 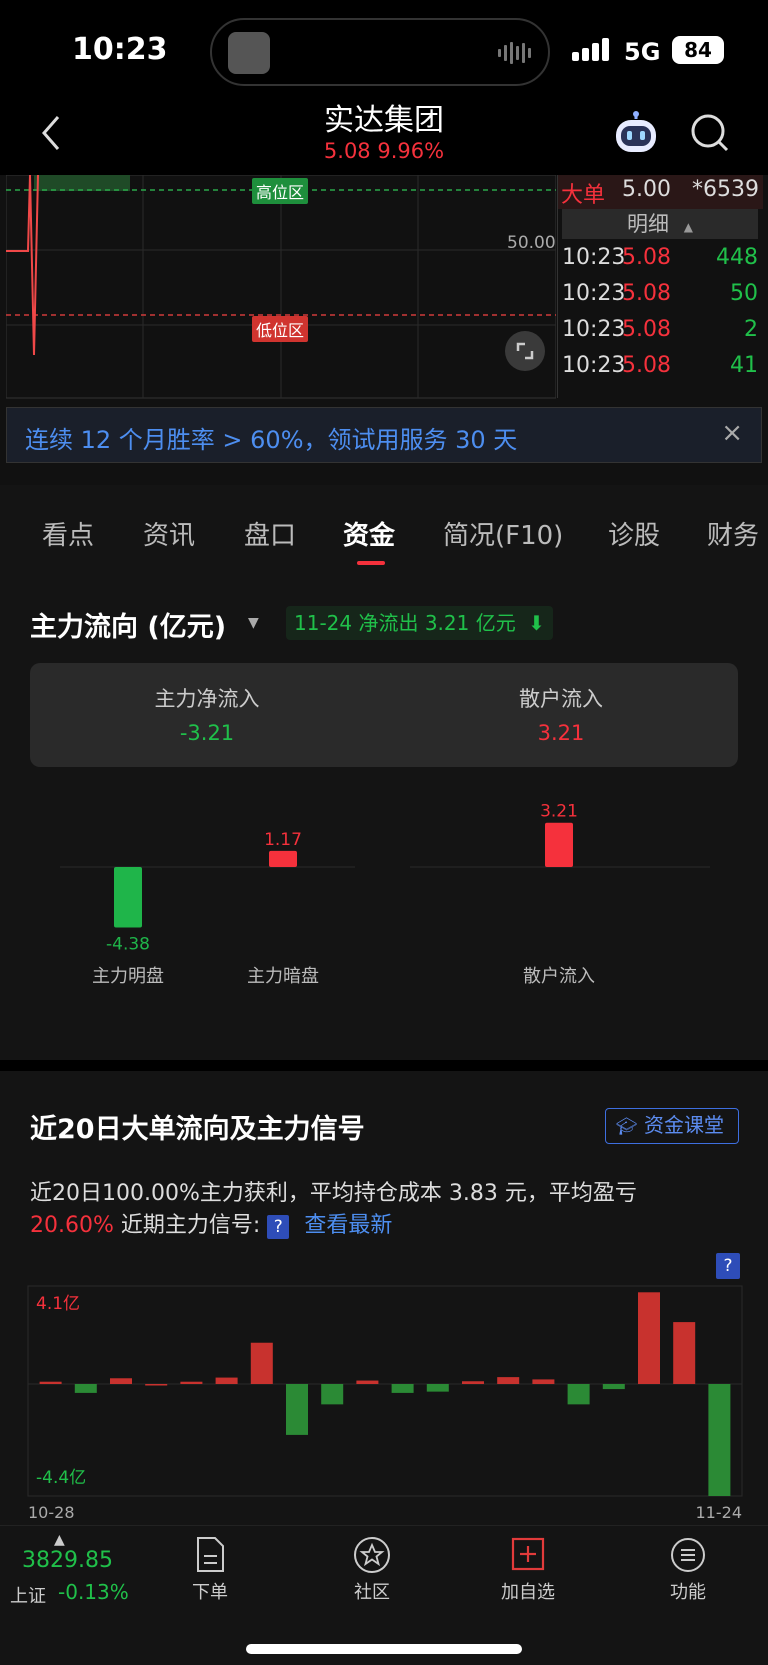 I want to click on flow-bar-value-label: -4.38, so click(x=128, y=944).